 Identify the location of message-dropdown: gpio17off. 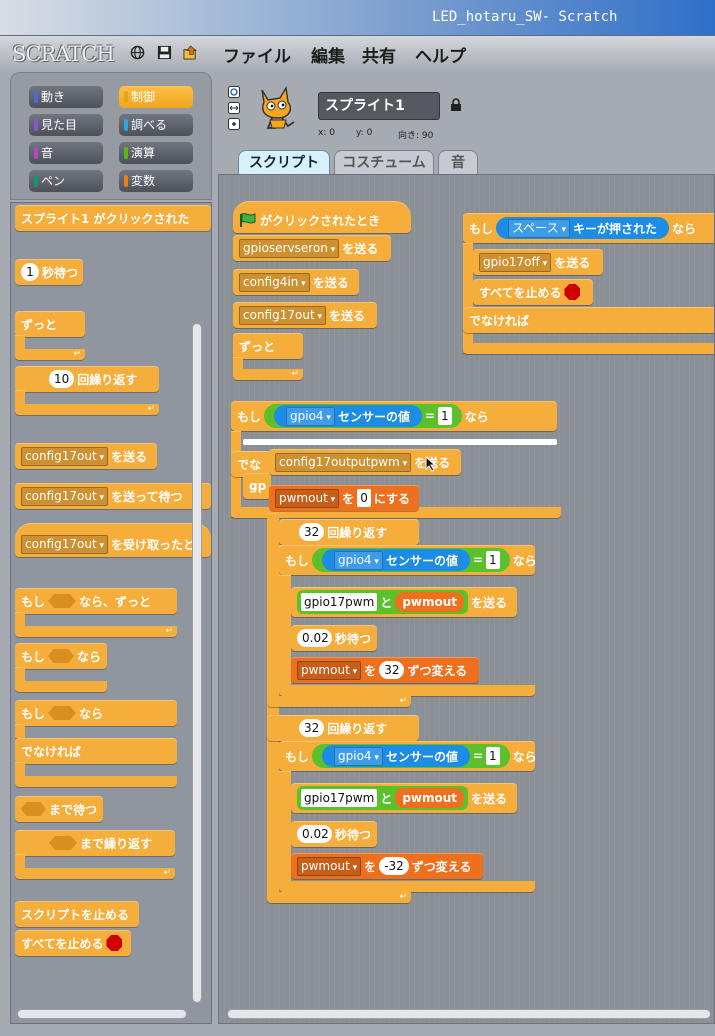
(515, 262).